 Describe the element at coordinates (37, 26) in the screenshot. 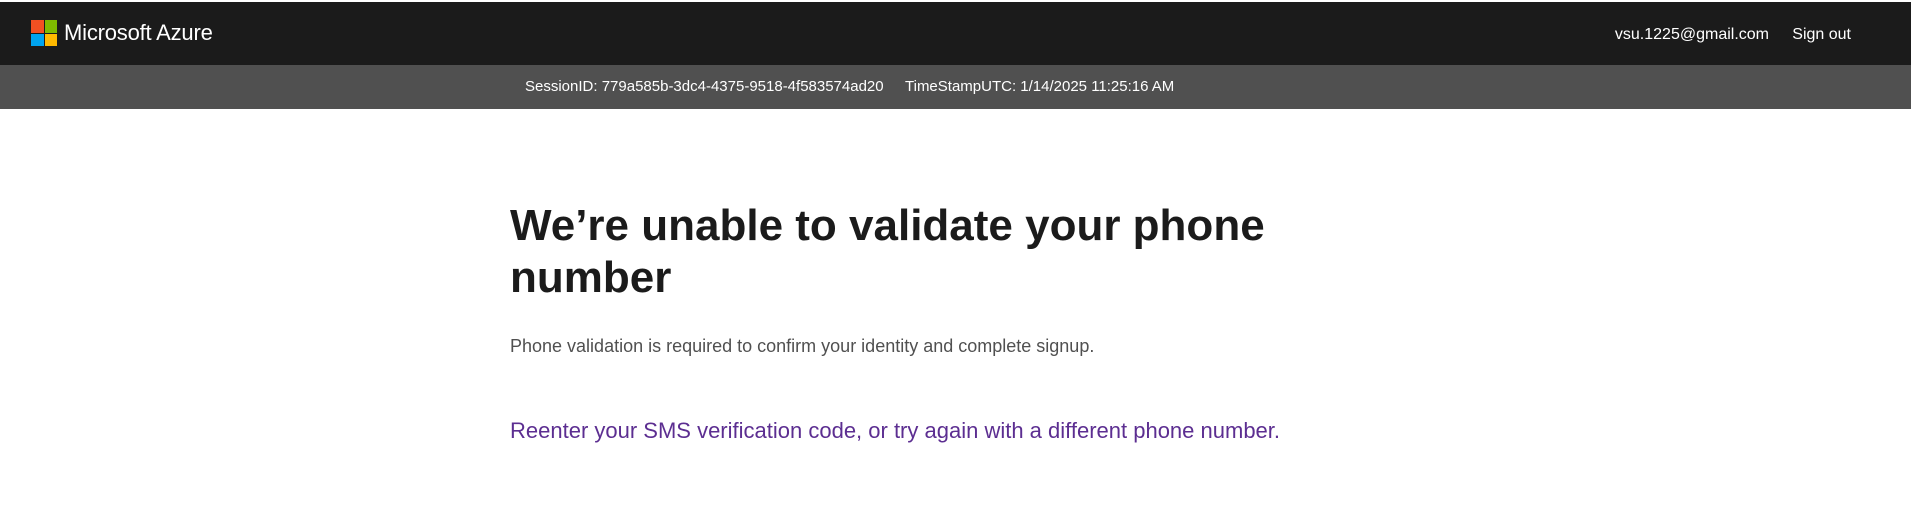

I see `logo-square-red` at that location.